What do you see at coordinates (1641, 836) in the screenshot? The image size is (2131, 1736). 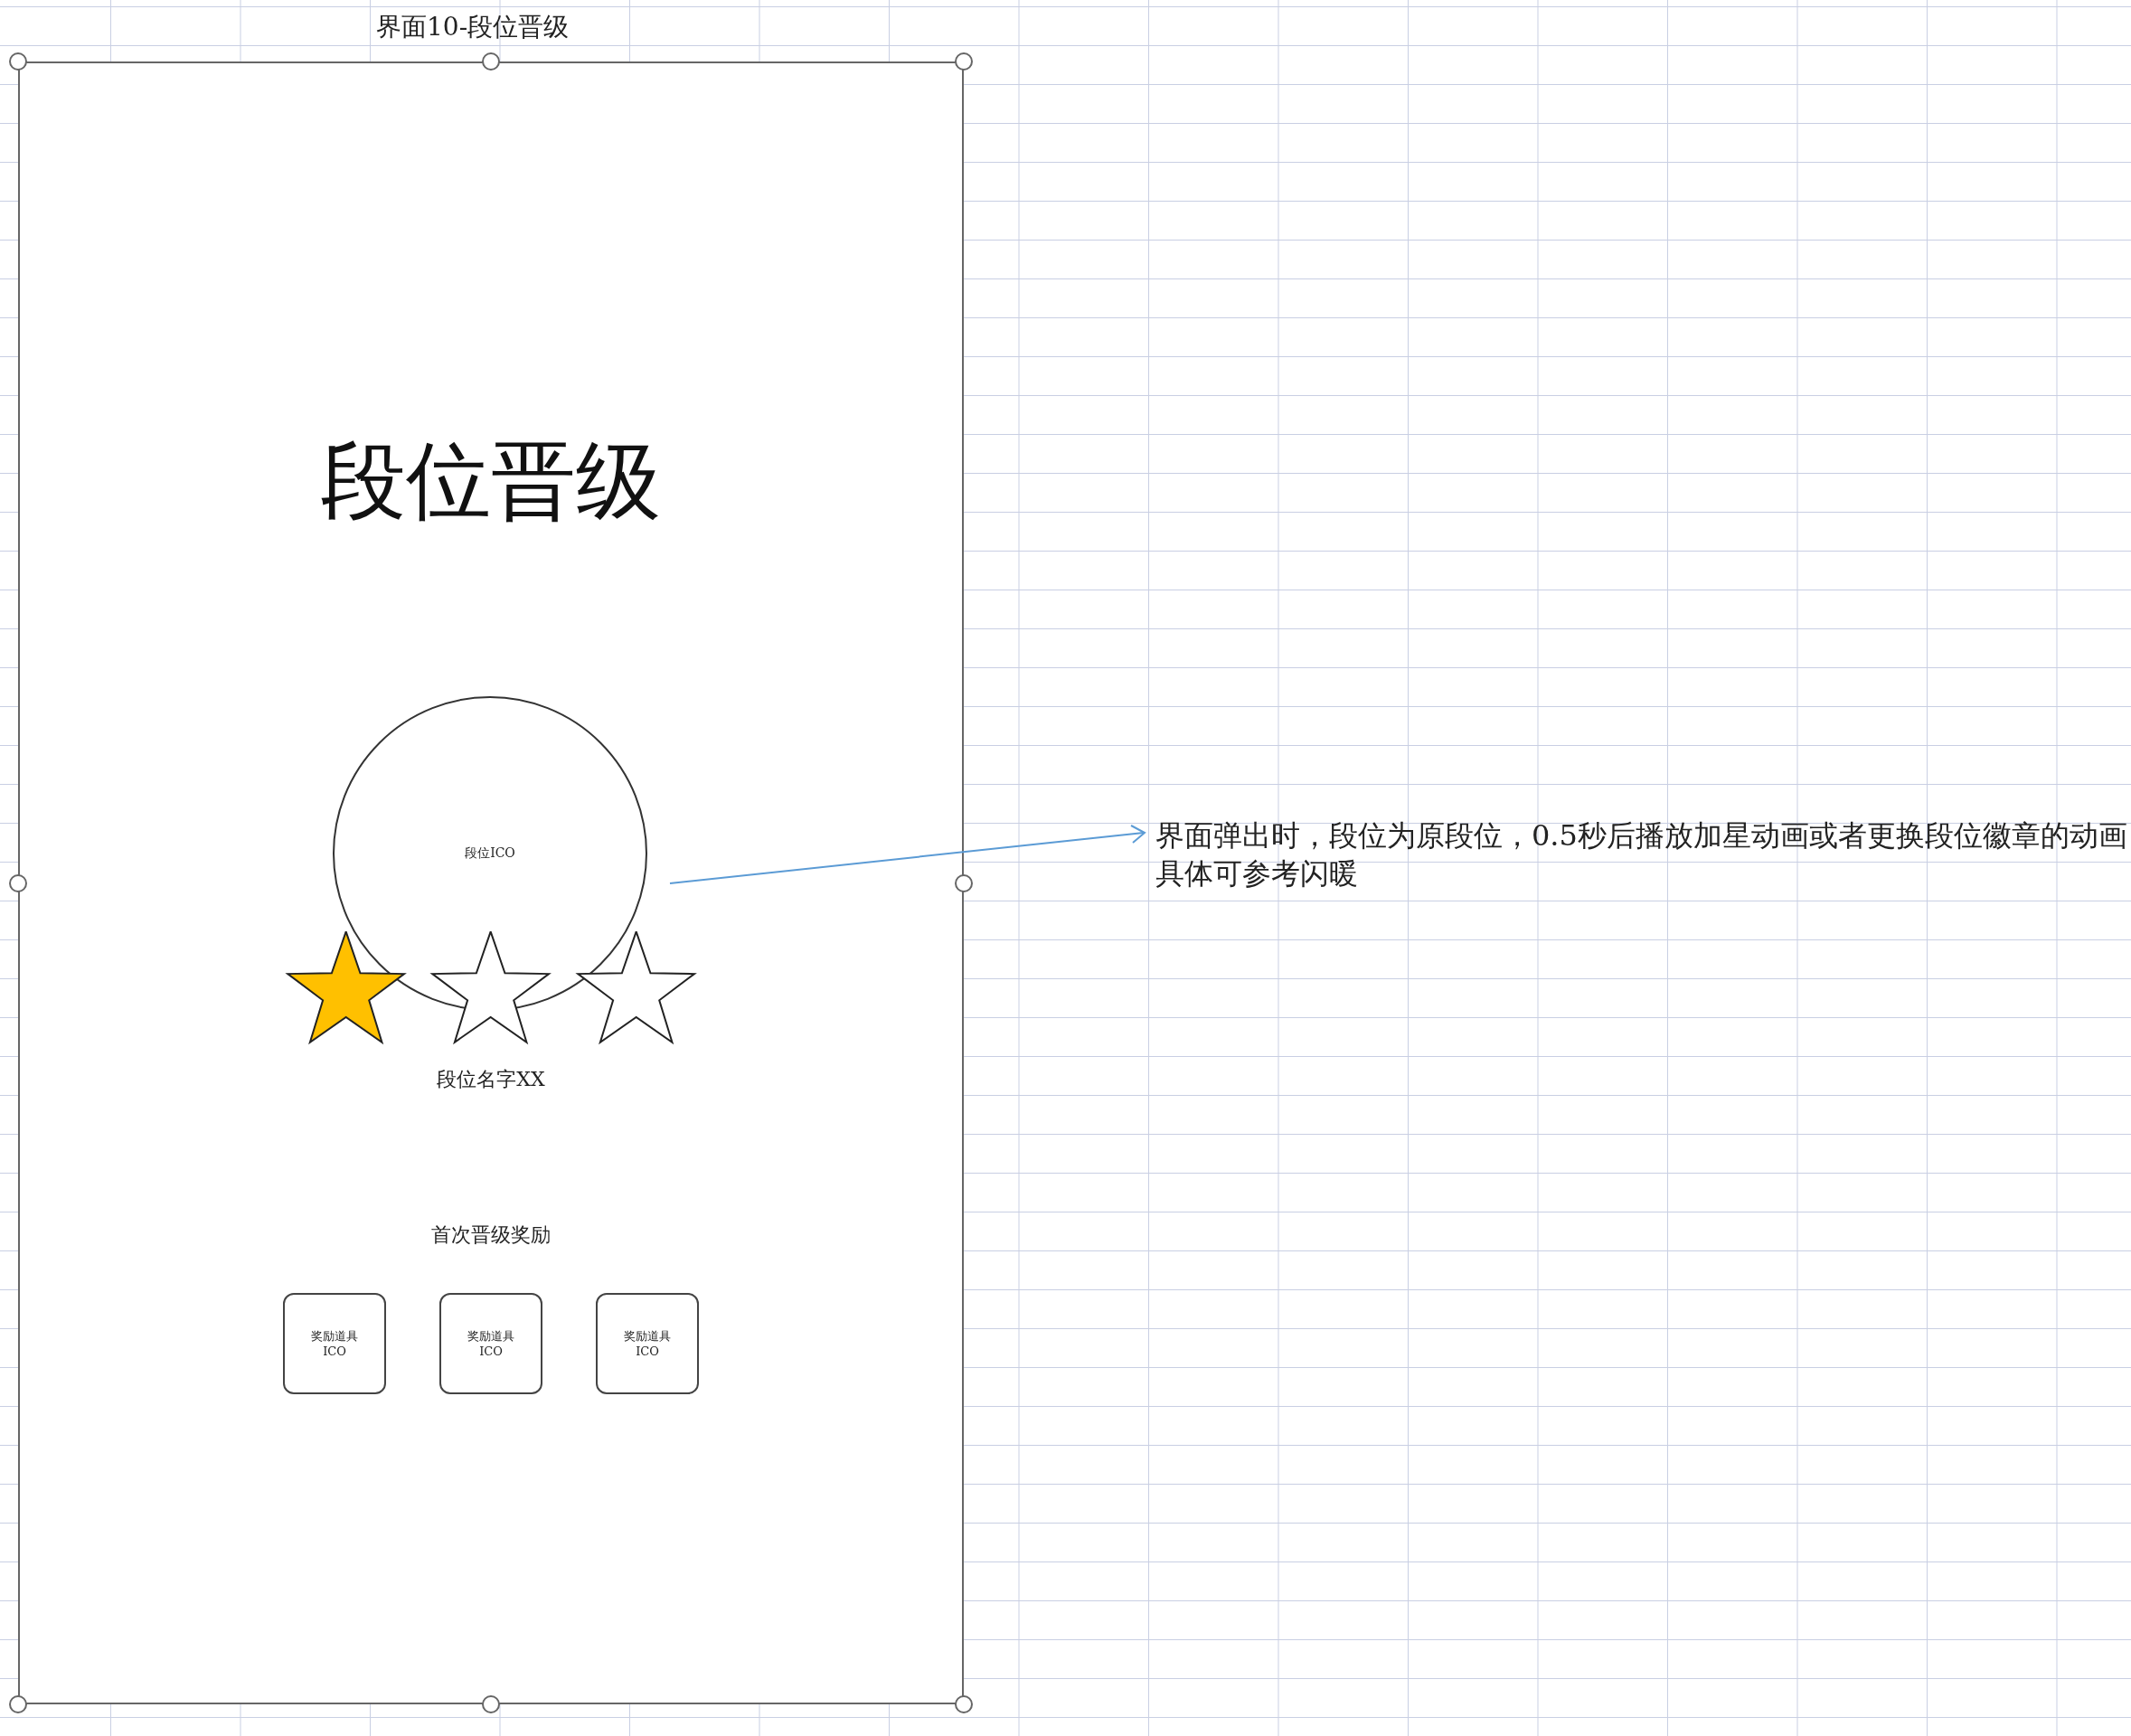 I see `annotation-text: 界面弹出时，段位为原段位，0.5秒后播放加星动画或者更换段位徽章的动画` at bounding box center [1641, 836].